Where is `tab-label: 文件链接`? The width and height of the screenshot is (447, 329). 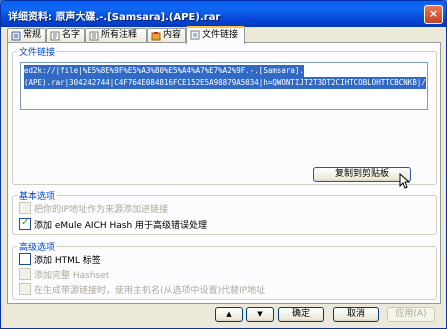 tab-label: 文件链接 is located at coordinates (220, 35).